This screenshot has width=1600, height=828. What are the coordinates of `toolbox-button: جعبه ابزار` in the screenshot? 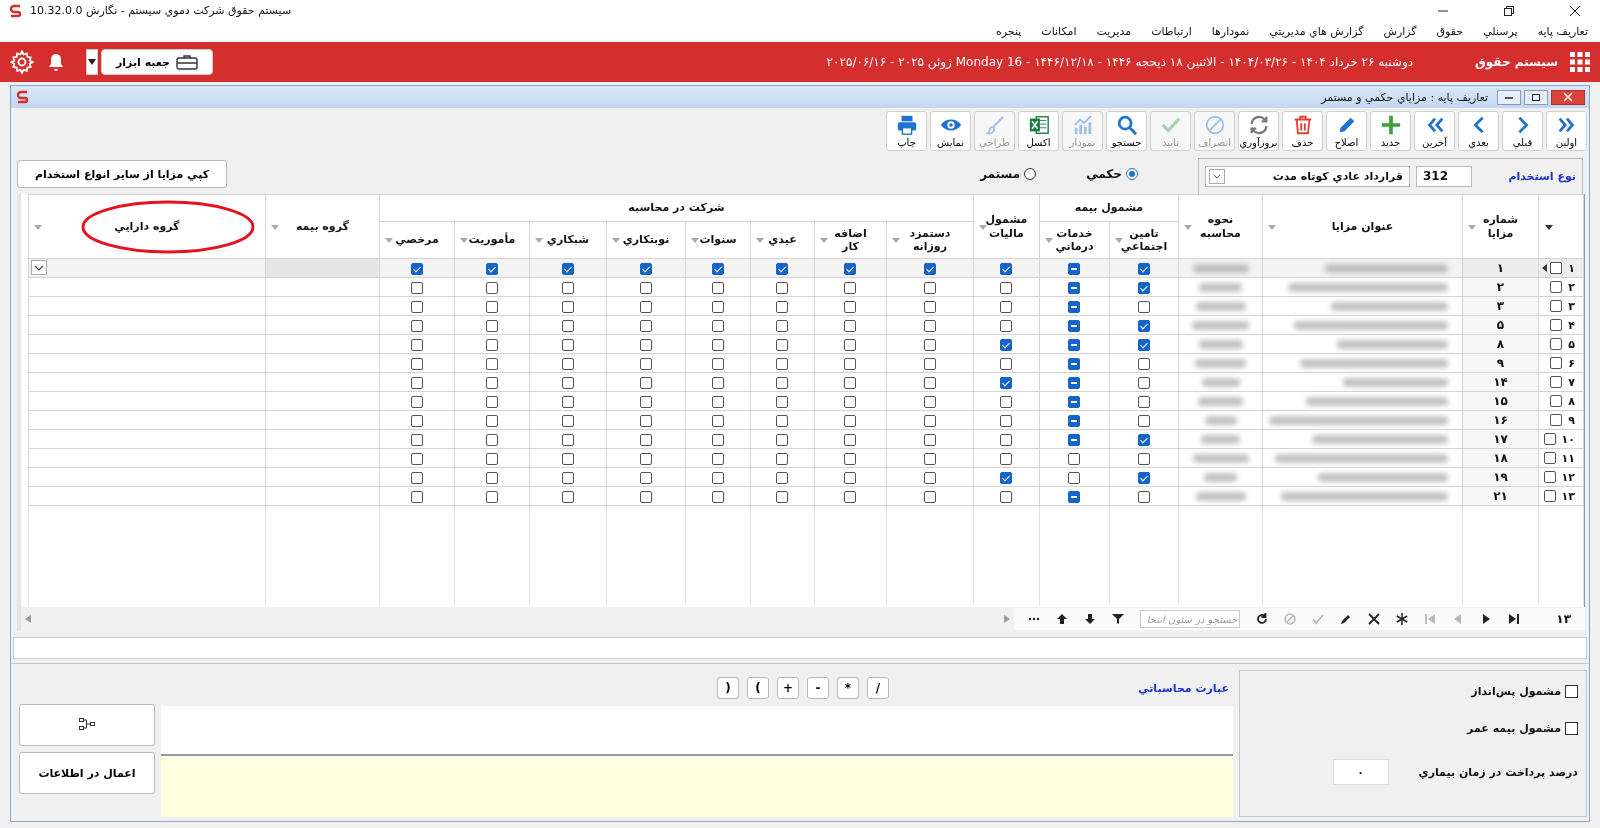 It's located at (157, 62).